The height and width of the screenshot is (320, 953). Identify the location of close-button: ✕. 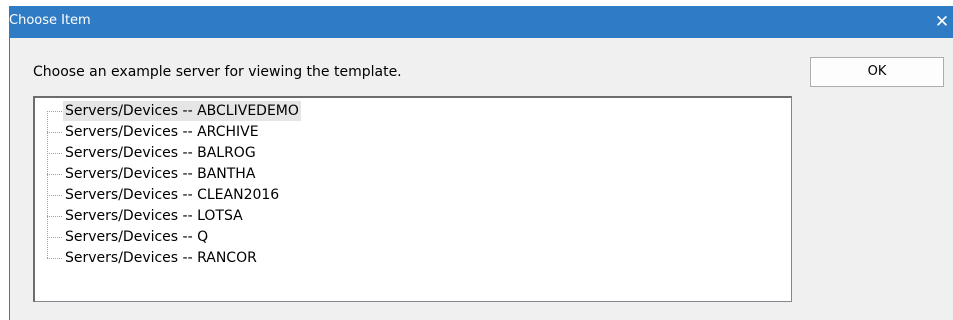
(942, 22).